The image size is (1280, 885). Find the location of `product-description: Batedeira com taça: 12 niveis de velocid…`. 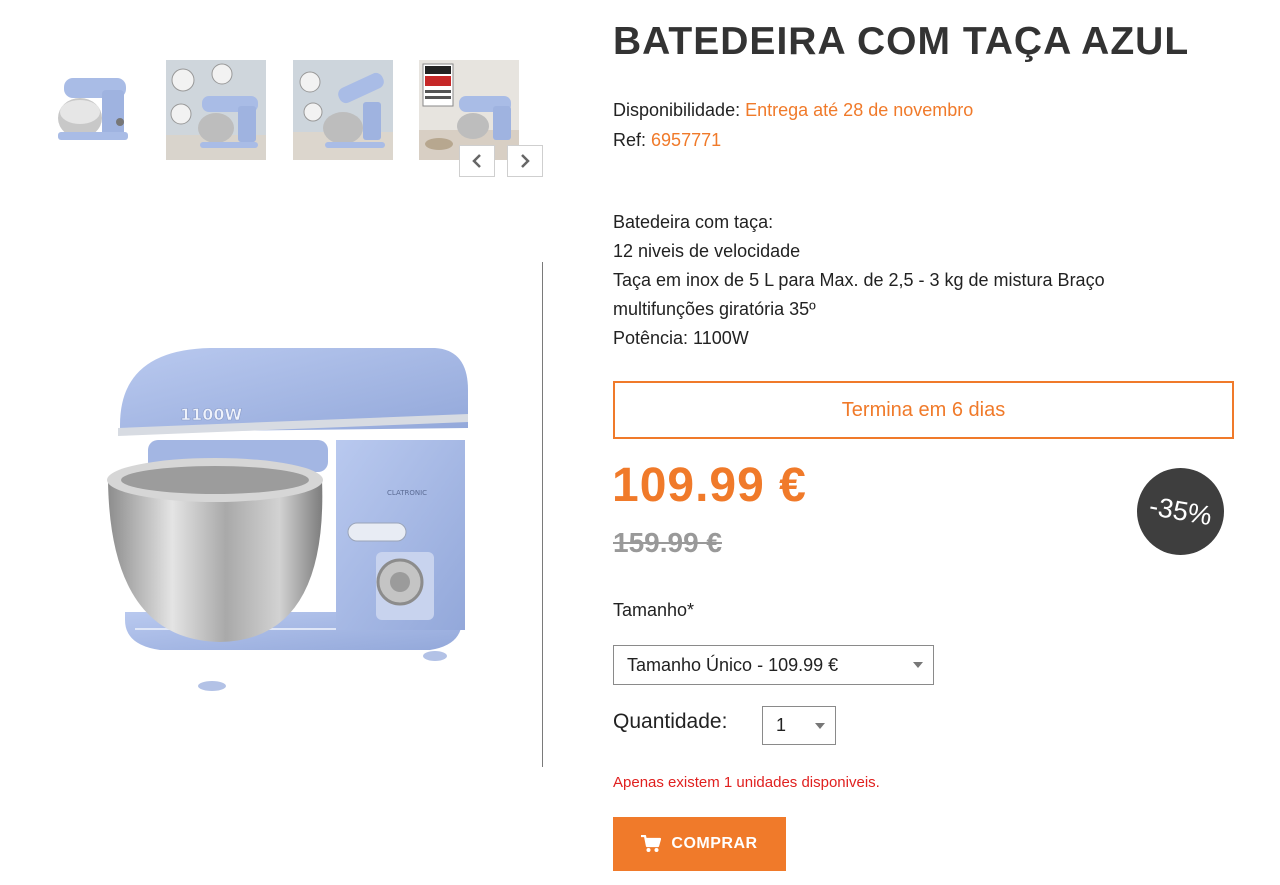

product-description: Batedeira com taça: 12 niveis de velocid… is located at coordinates (893, 280).